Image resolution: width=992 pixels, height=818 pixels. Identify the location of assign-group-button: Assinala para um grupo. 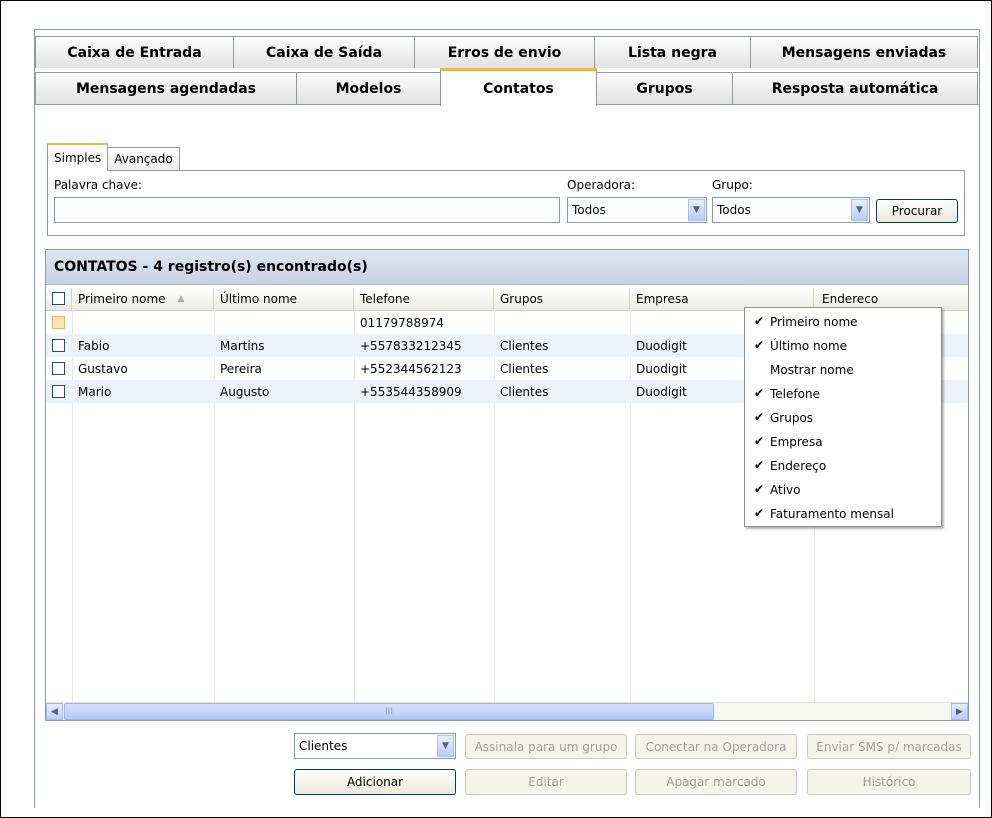
(546, 746).